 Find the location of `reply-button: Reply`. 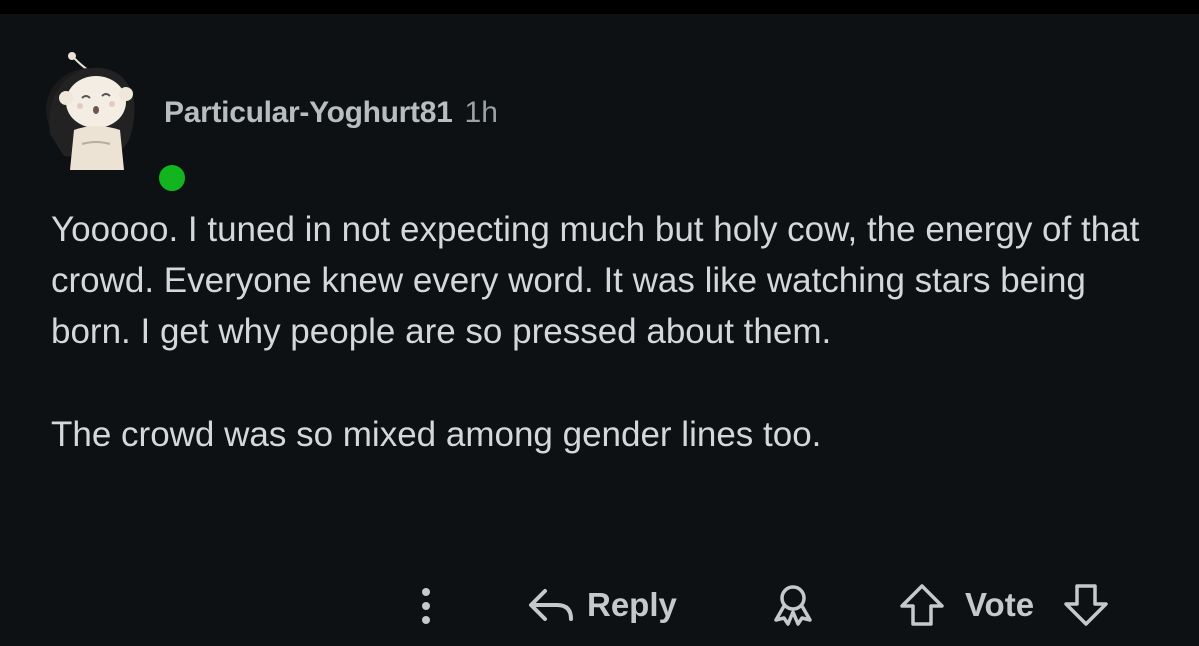

reply-button: Reply is located at coordinates (602, 605).